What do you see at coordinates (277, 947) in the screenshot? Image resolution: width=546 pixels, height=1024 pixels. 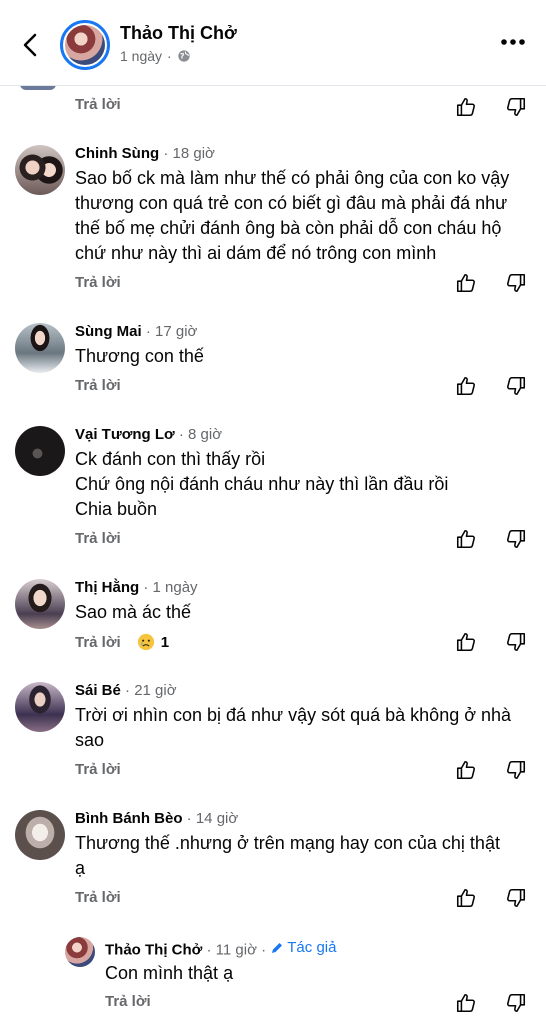 I see `pencil-icon` at bounding box center [277, 947].